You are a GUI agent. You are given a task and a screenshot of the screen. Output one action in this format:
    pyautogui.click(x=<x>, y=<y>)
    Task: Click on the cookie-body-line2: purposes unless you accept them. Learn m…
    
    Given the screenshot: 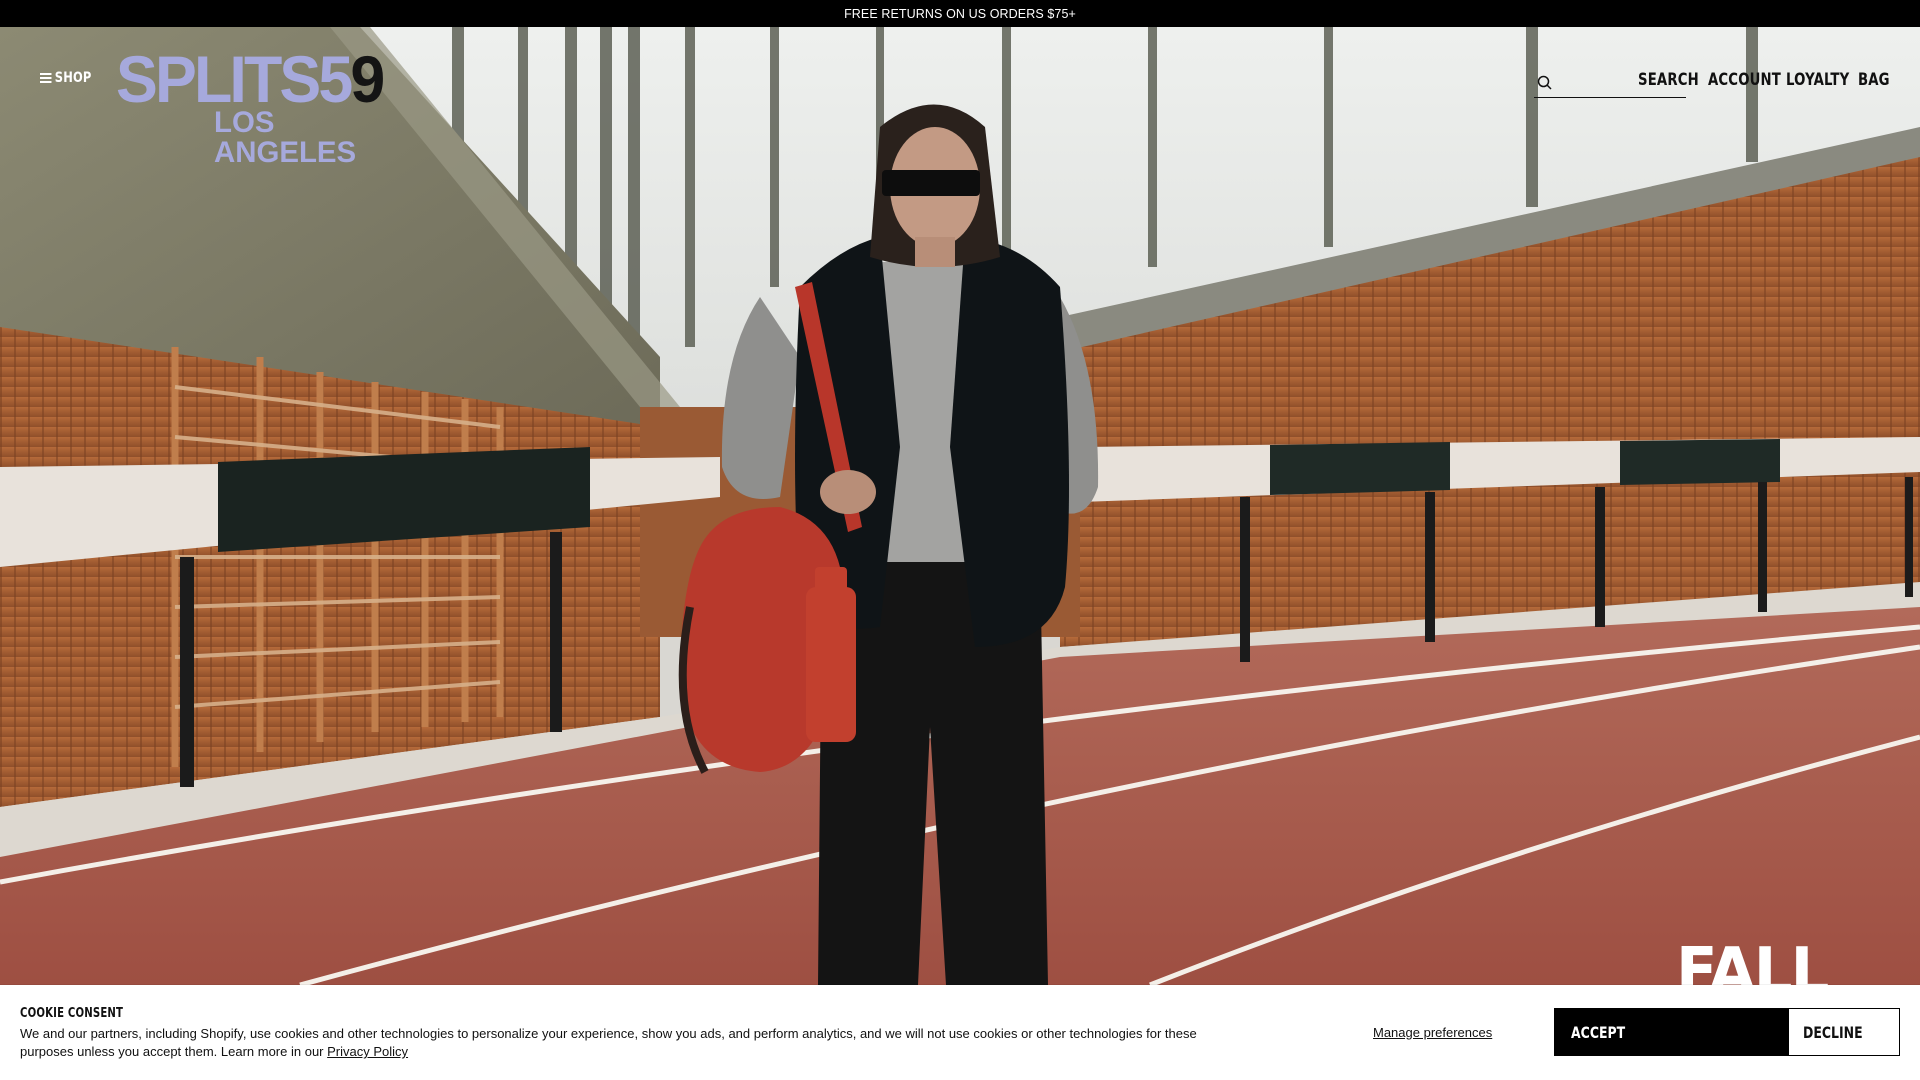 What is the action you would take?
    pyautogui.click(x=174, y=1051)
    